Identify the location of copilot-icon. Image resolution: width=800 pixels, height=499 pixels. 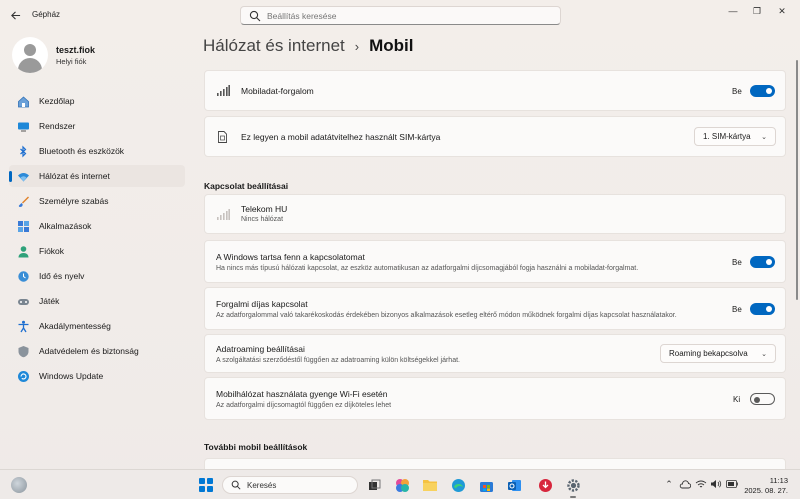
(402, 485).